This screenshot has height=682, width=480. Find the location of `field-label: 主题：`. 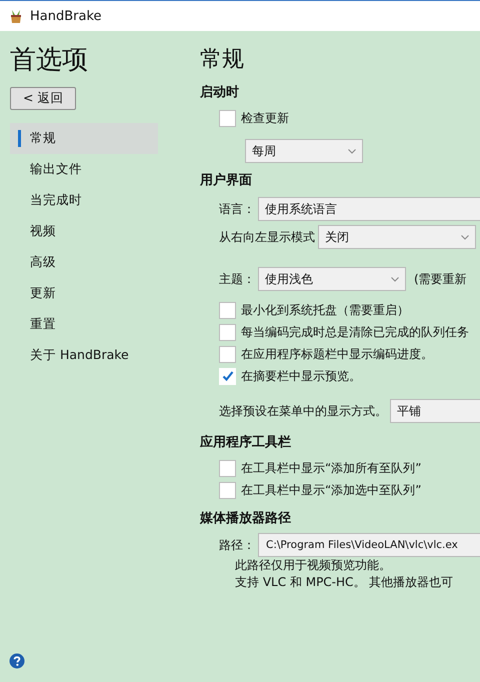

field-label: 主题： is located at coordinates (237, 279).